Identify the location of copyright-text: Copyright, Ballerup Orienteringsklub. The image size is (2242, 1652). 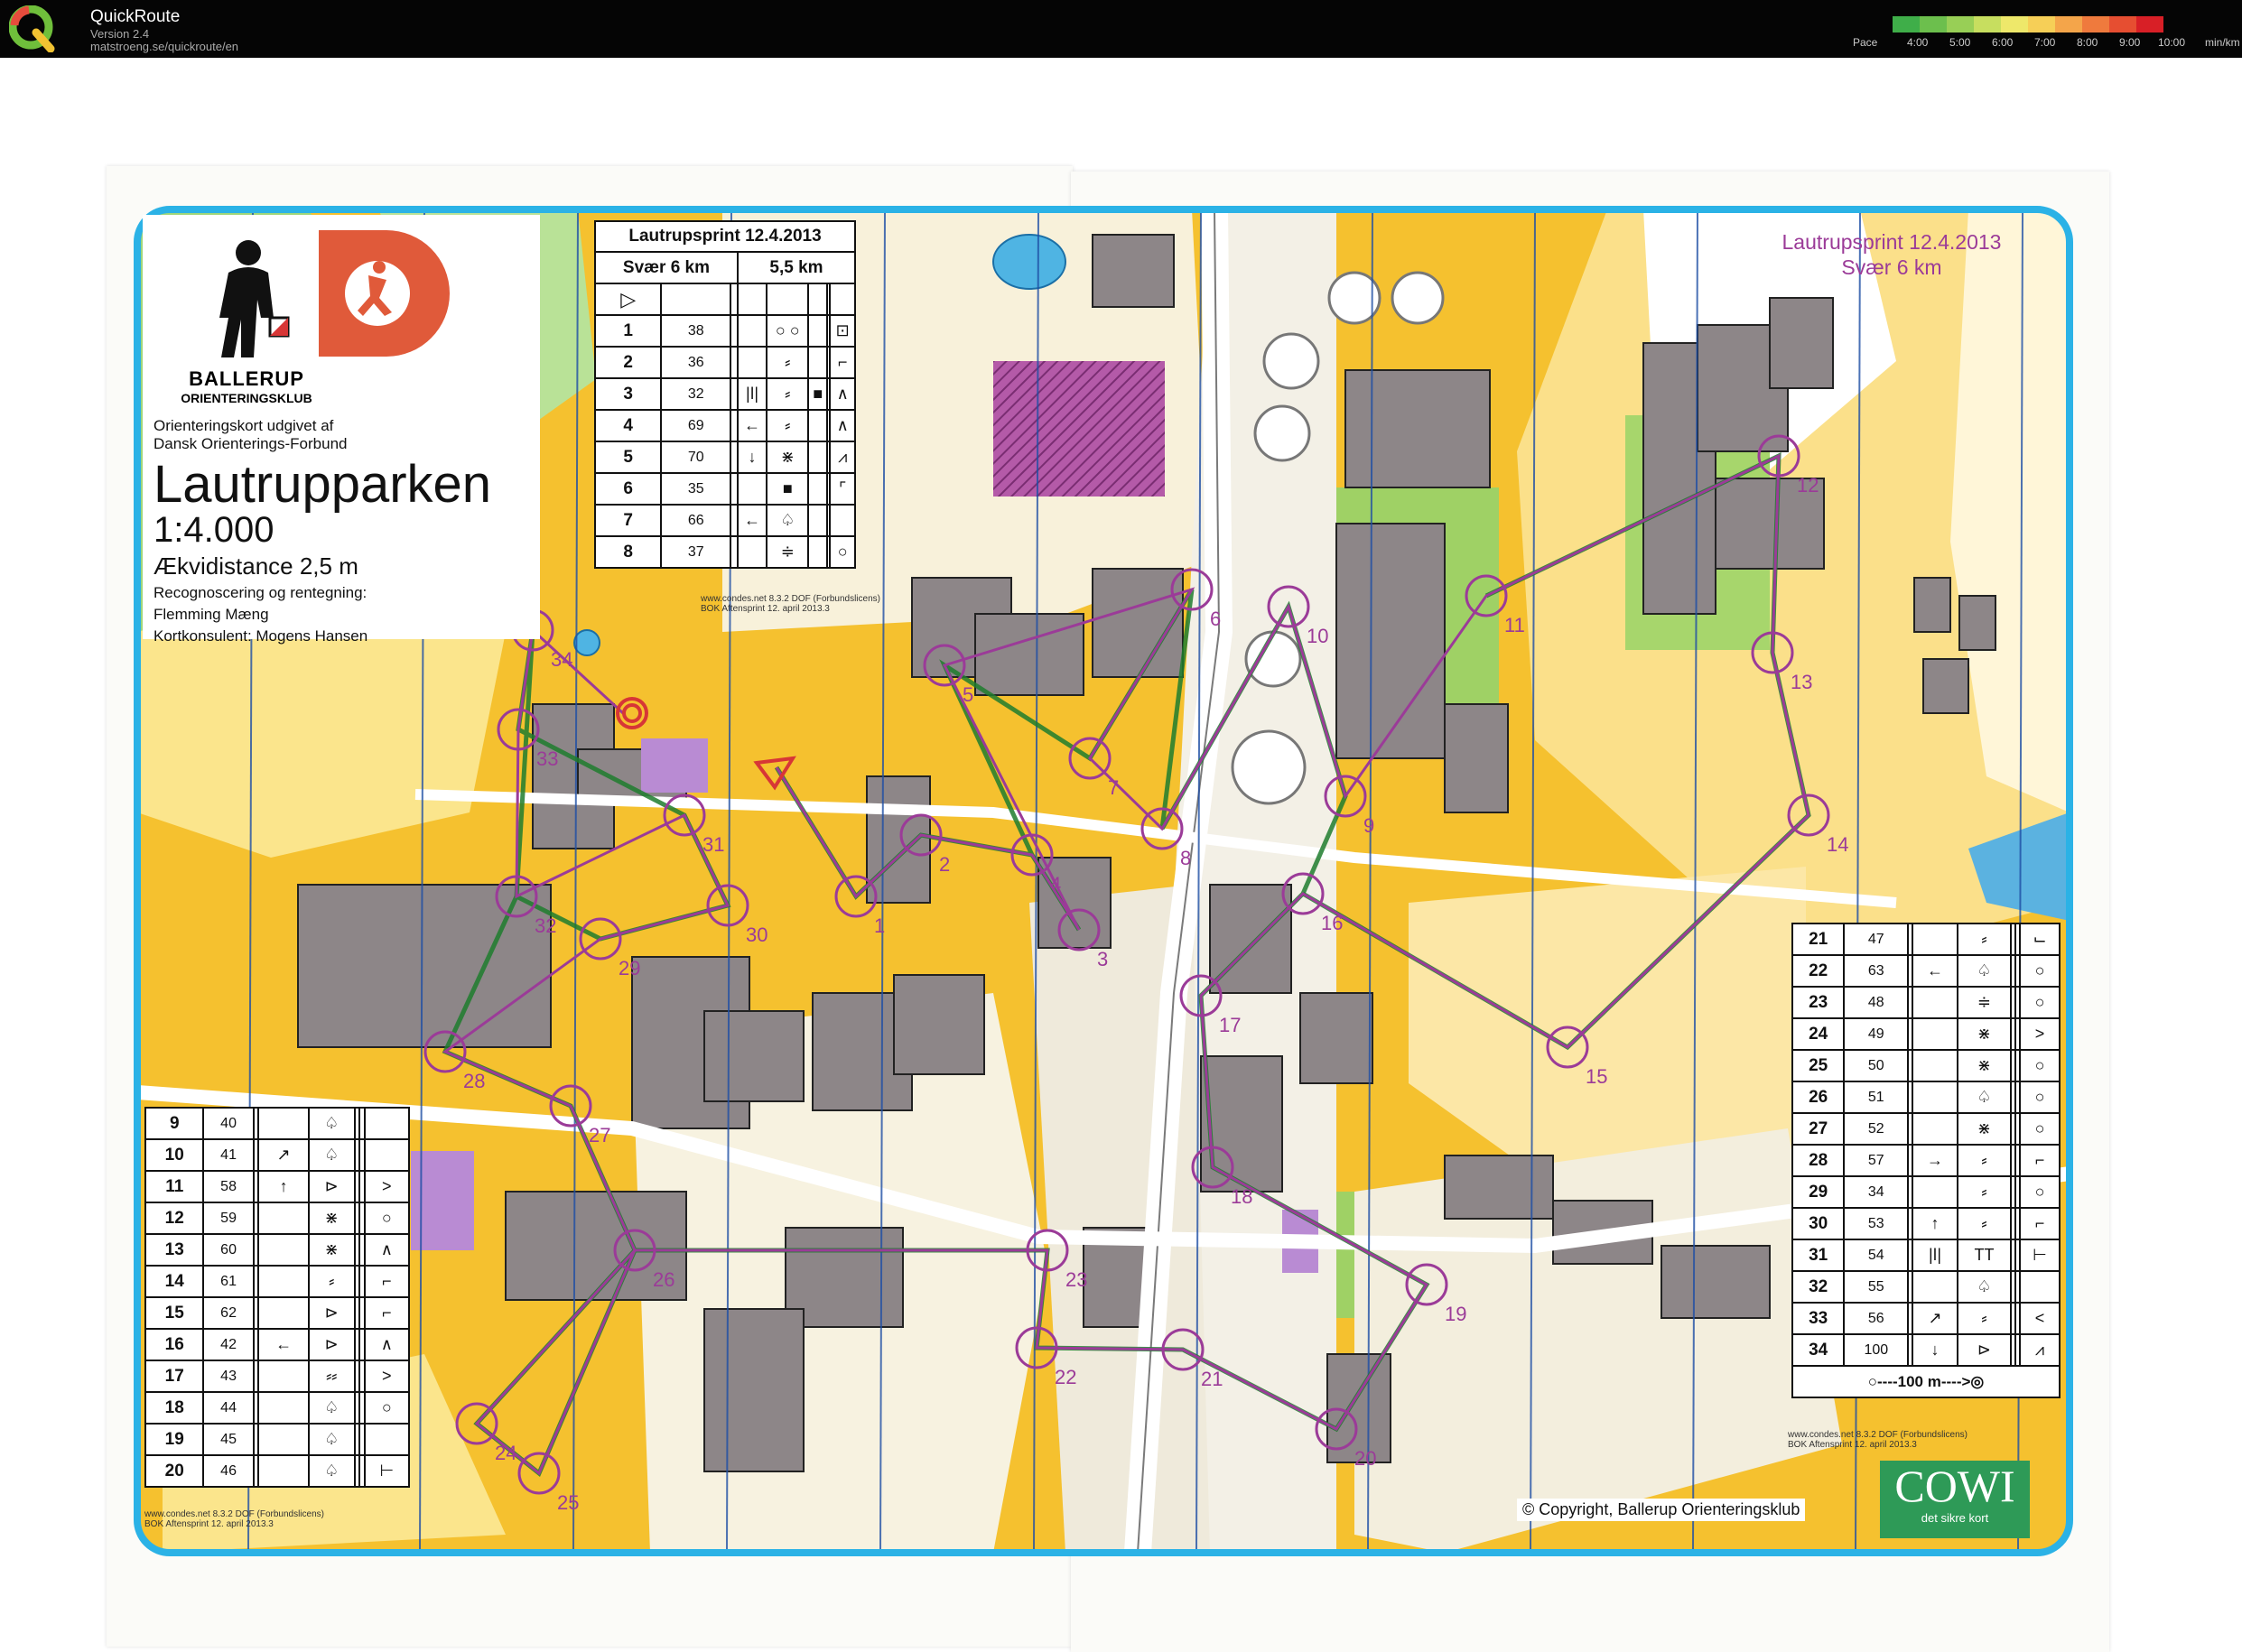
(1669, 1509).